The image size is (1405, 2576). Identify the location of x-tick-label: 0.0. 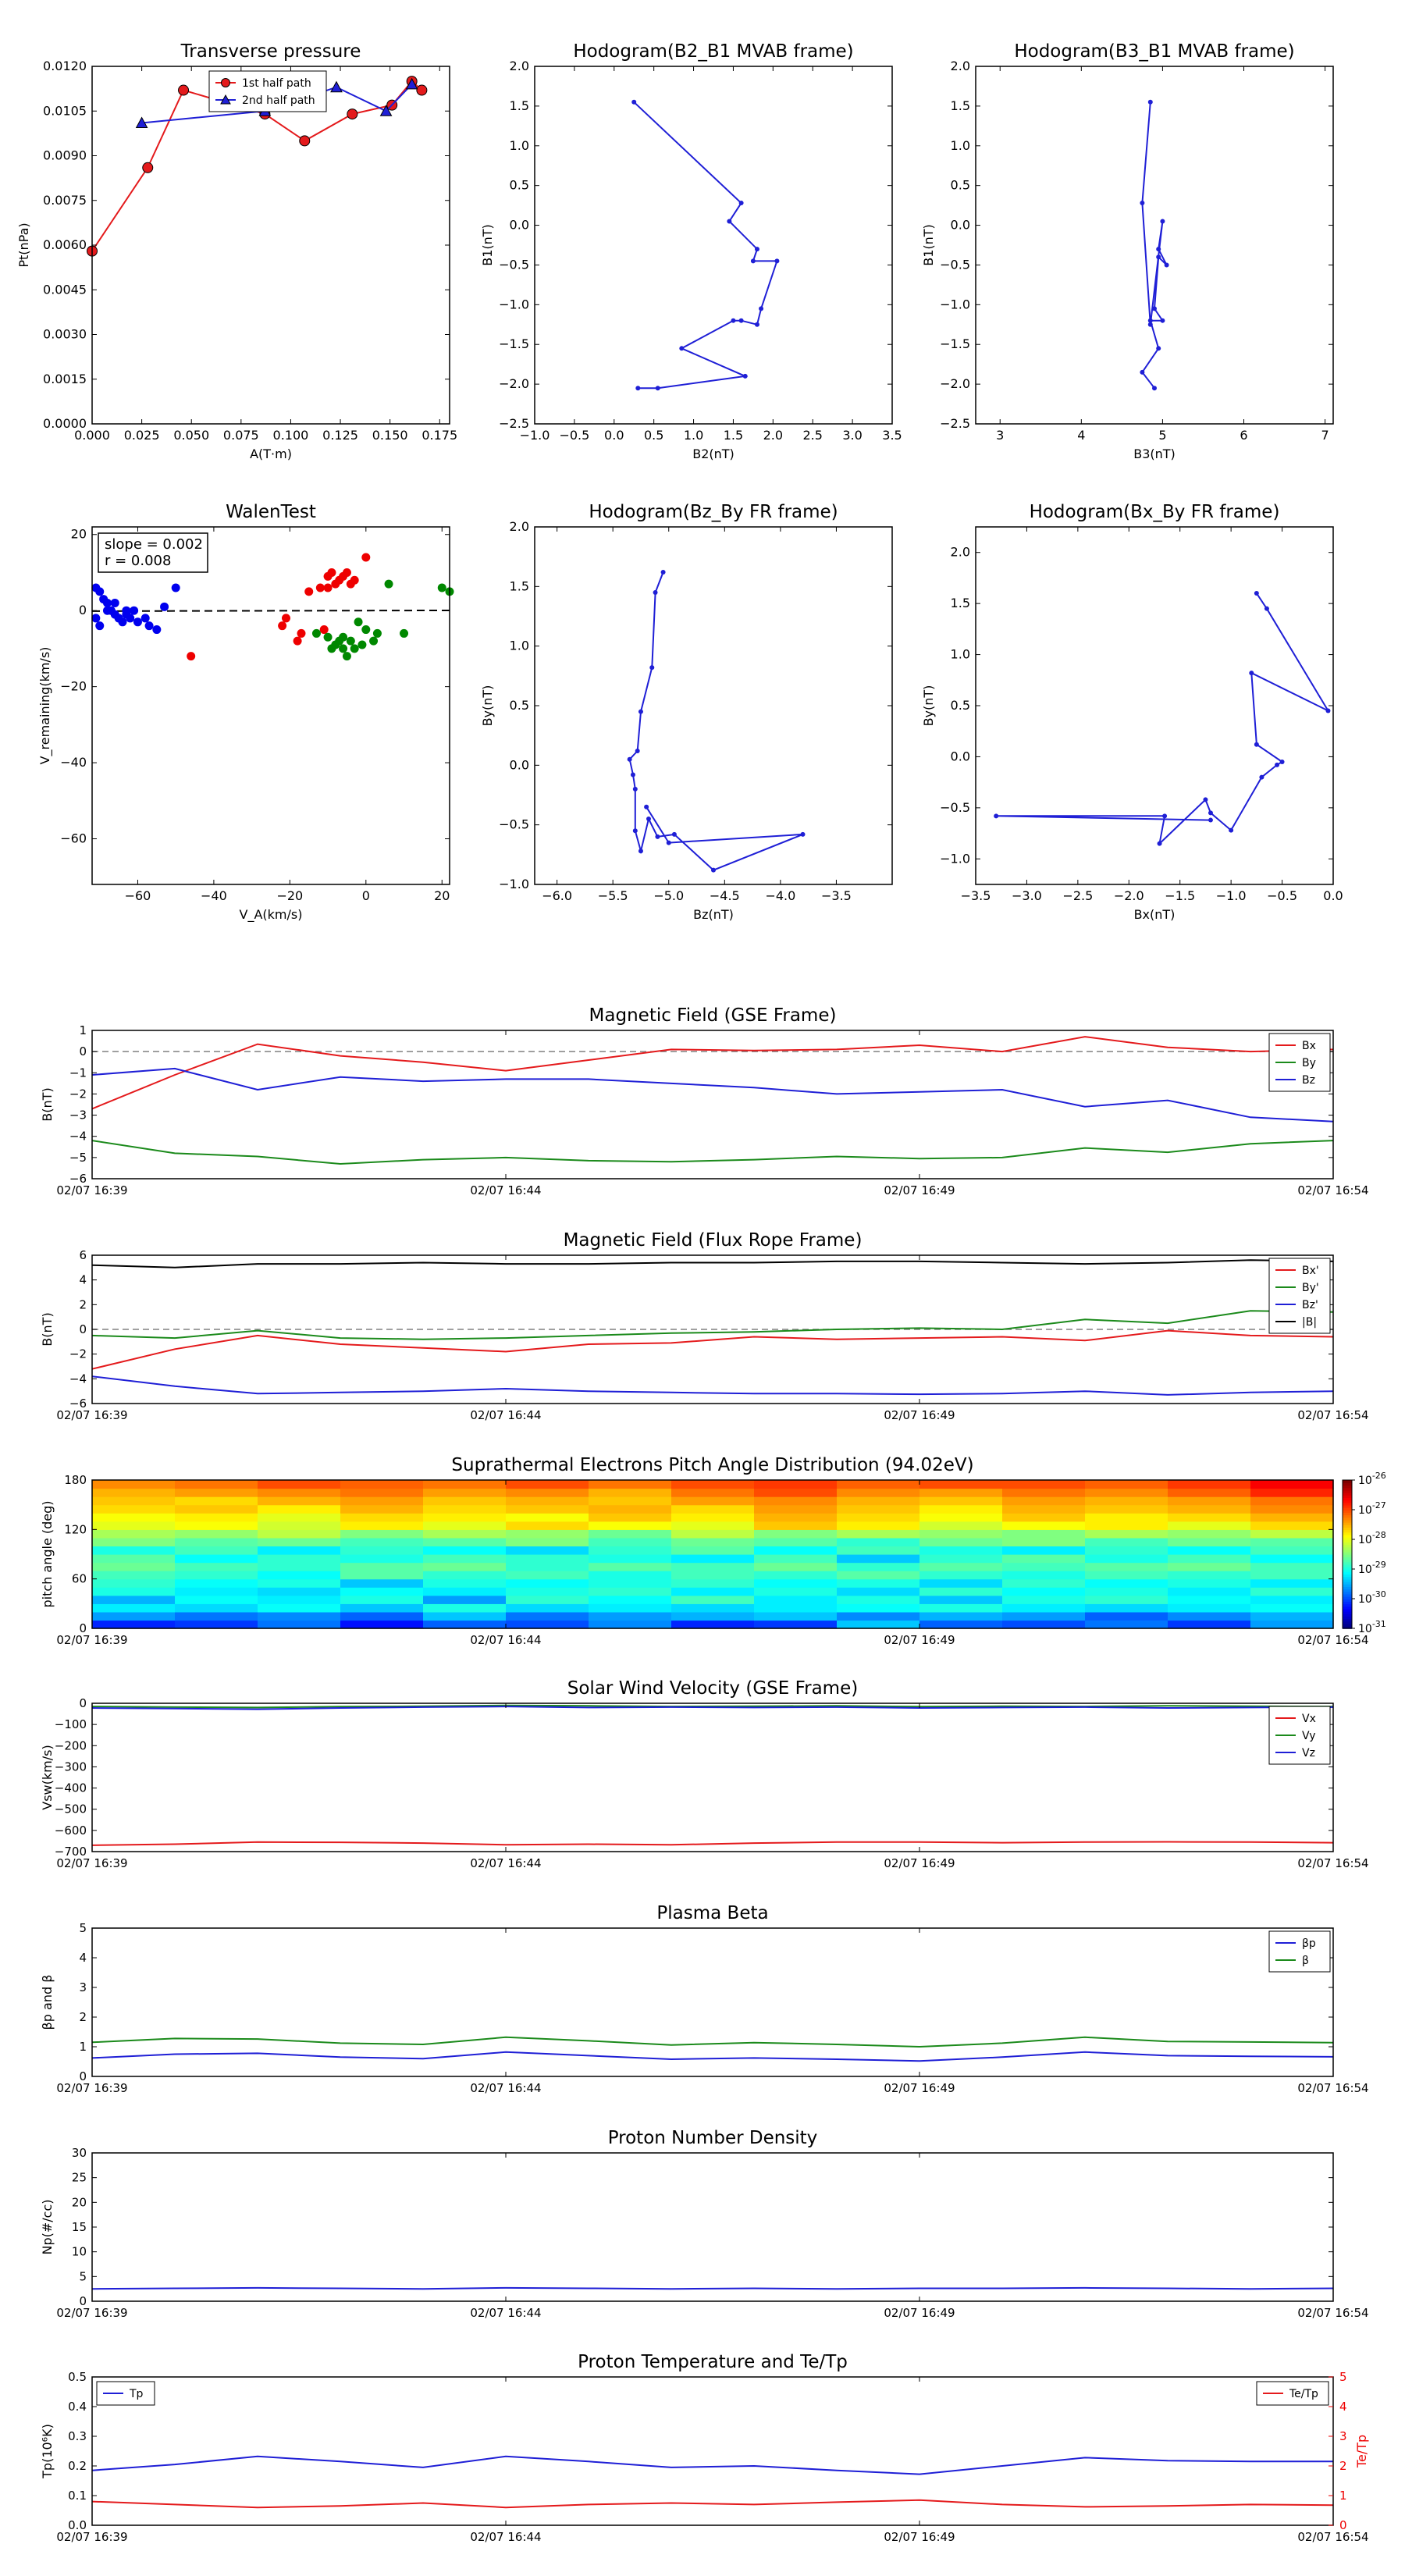
(614, 435).